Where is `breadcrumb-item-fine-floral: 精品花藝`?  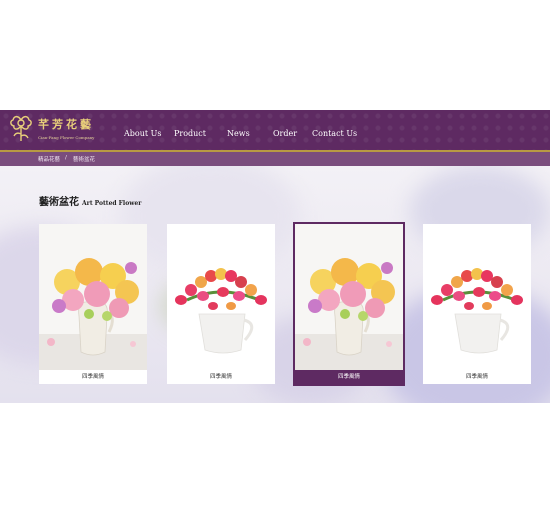
breadcrumb-item-fine-floral: 精品花藝 is located at coordinates (49, 159).